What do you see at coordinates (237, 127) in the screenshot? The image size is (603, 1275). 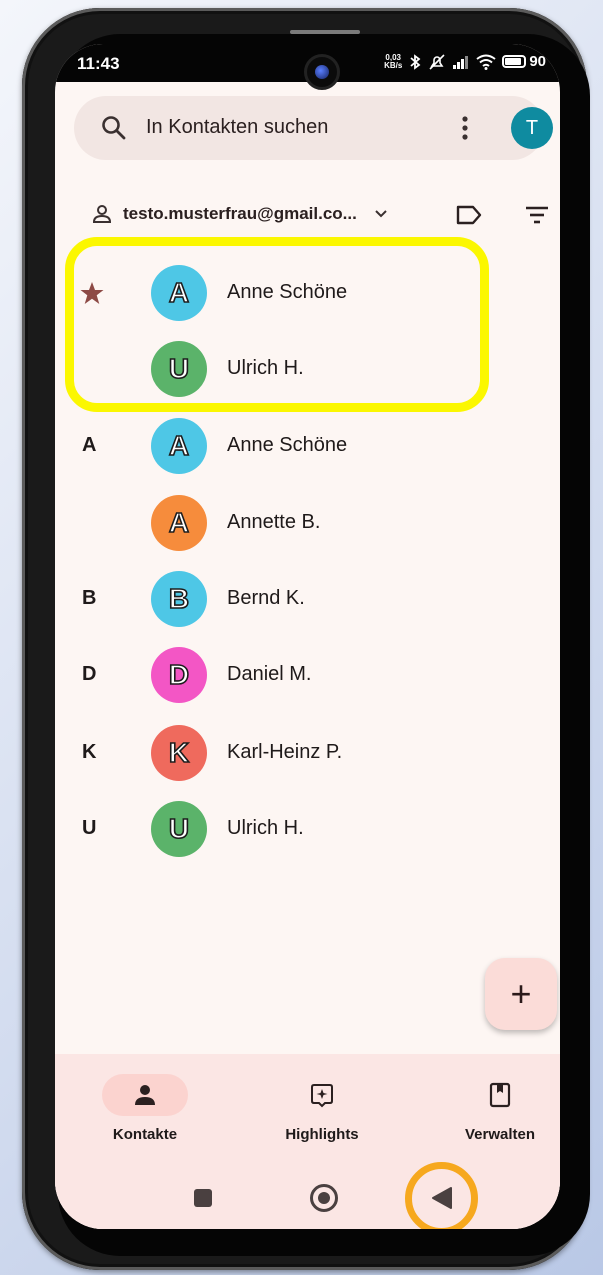 I see `search-input: In Kontakten suchen` at bounding box center [237, 127].